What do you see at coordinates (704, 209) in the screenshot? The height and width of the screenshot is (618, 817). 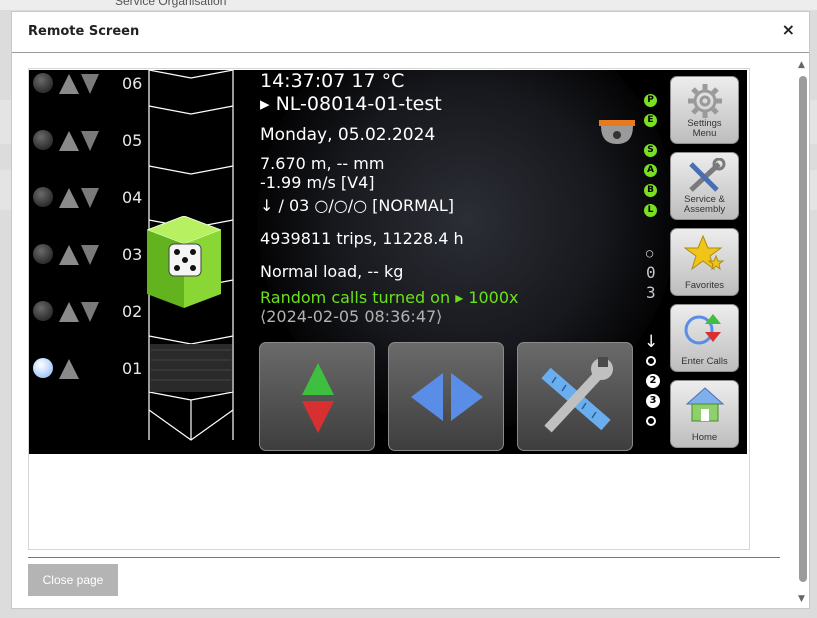 I see `service-label-2: Assembly` at bounding box center [704, 209].